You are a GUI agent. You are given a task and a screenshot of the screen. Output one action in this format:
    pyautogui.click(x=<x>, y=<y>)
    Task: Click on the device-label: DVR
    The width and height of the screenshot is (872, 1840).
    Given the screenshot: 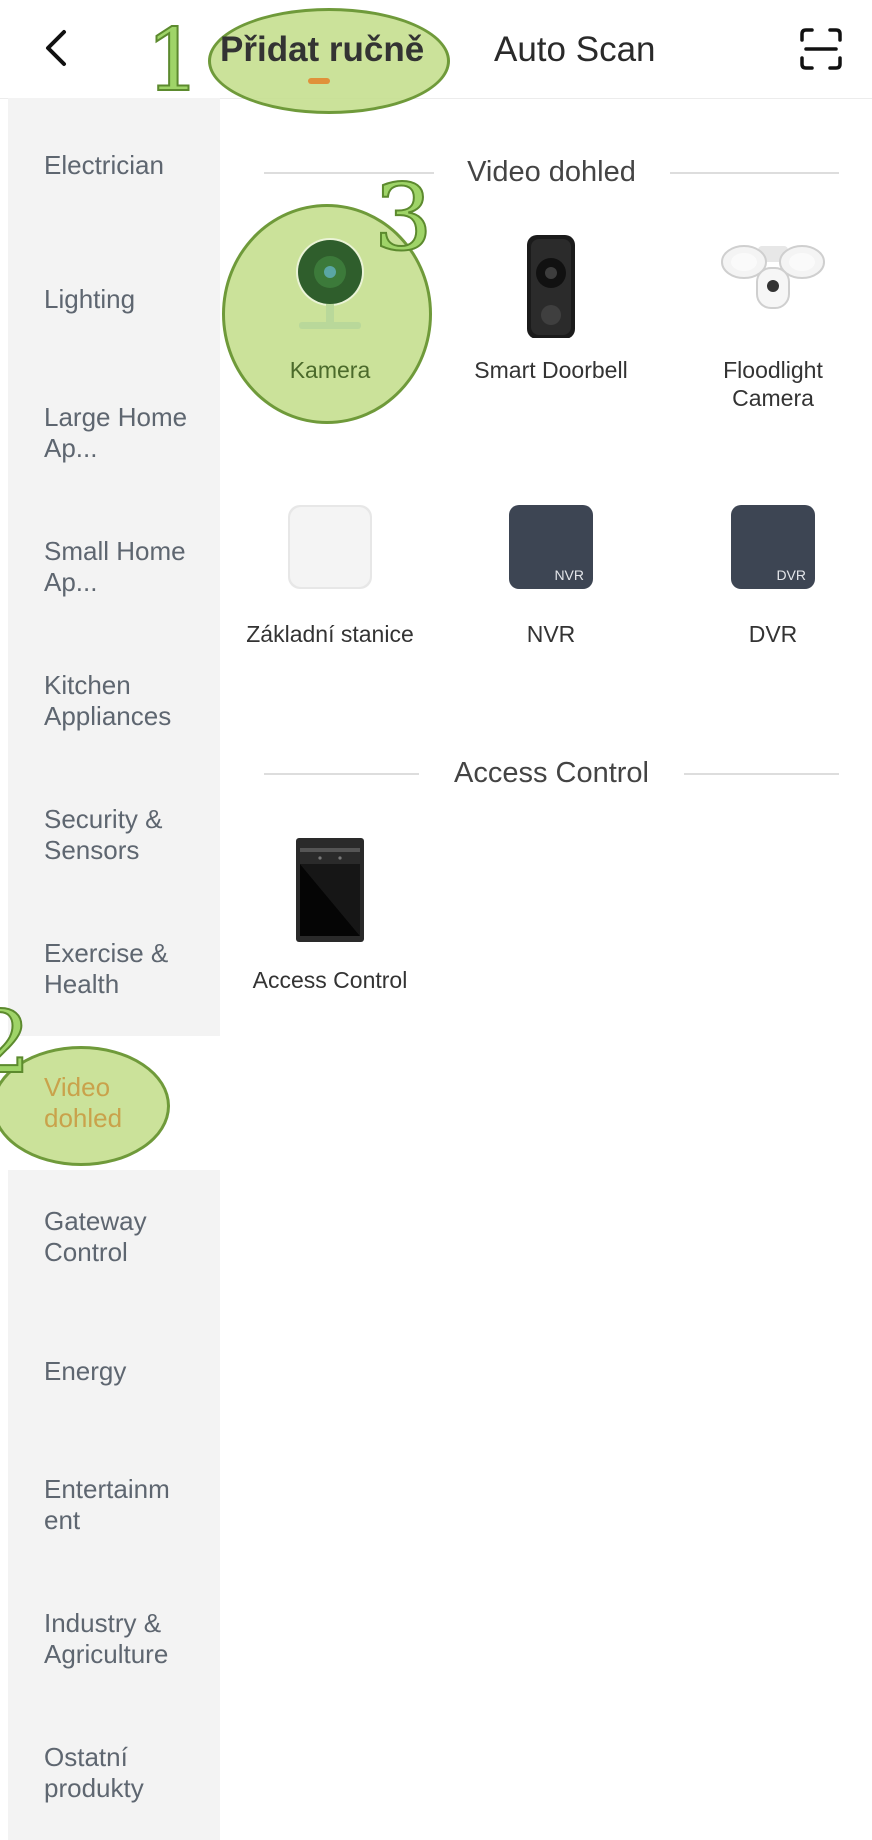 What is the action you would take?
    pyautogui.click(x=773, y=634)
    